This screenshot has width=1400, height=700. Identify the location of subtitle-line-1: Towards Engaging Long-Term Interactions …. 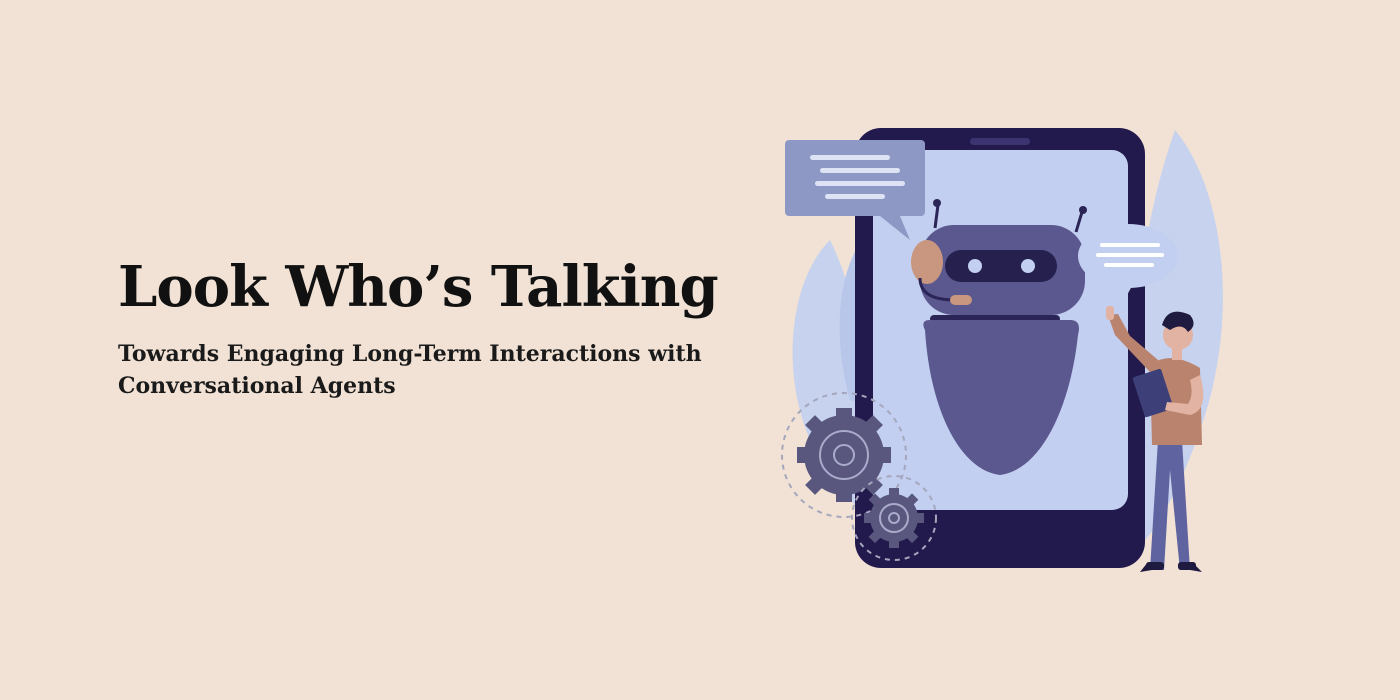
(410, 354).